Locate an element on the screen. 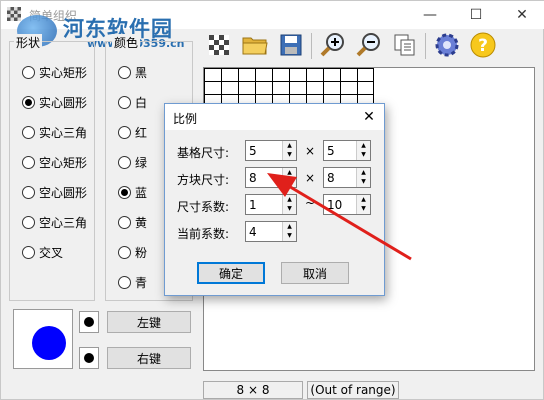 Image resolution: width=544 pixels, height=400 pixels. title-bar: 简单组织 河东软件园 — ☐ ✕ is located at coordinates (272, 24).